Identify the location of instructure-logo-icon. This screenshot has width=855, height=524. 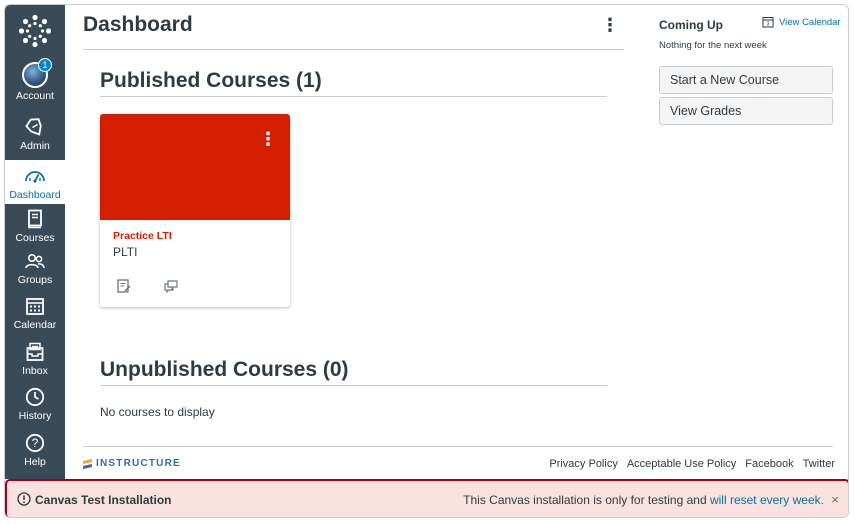
(87, 463).